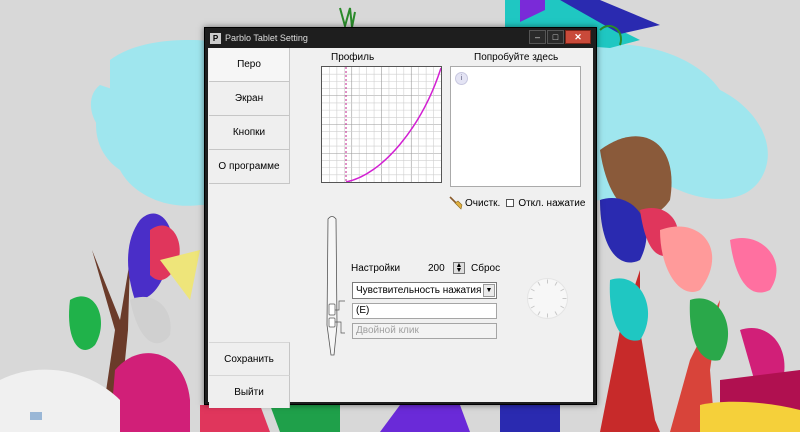  Describe the element at coordinates (249, 167) in the screenshot. I see `nav-about-button: О программе` at that location.